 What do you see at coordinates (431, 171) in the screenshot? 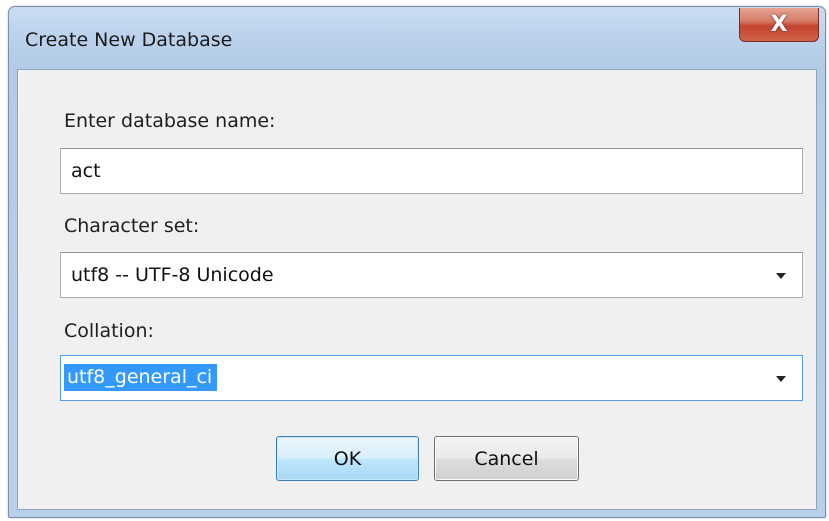
I see `database-name-input: act` at bounding box center [431, 171].